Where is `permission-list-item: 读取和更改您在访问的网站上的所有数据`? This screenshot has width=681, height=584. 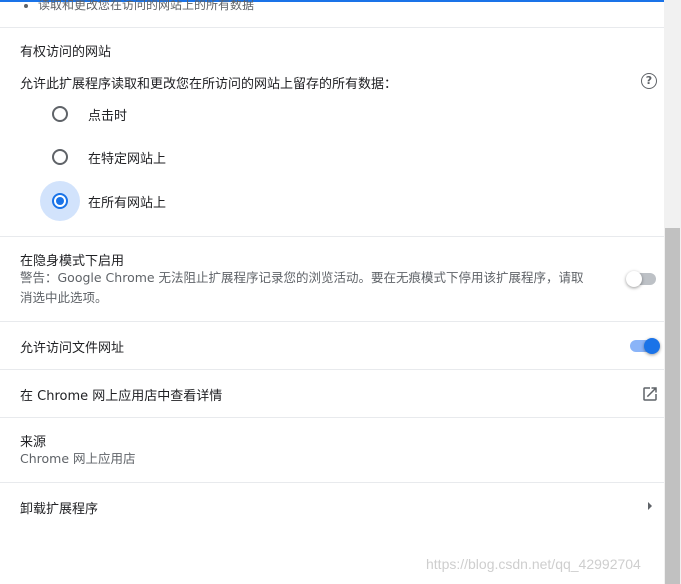 permission-list-item: 读取和更改您在访问的网站上的所有数据 is located at coordinates (139, 6).